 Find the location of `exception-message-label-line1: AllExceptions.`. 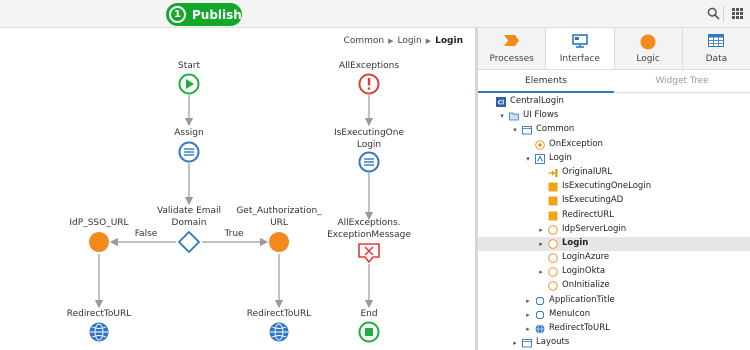

exception-message-label-line1: AllExceptions. is located at coordinates (369, 223).